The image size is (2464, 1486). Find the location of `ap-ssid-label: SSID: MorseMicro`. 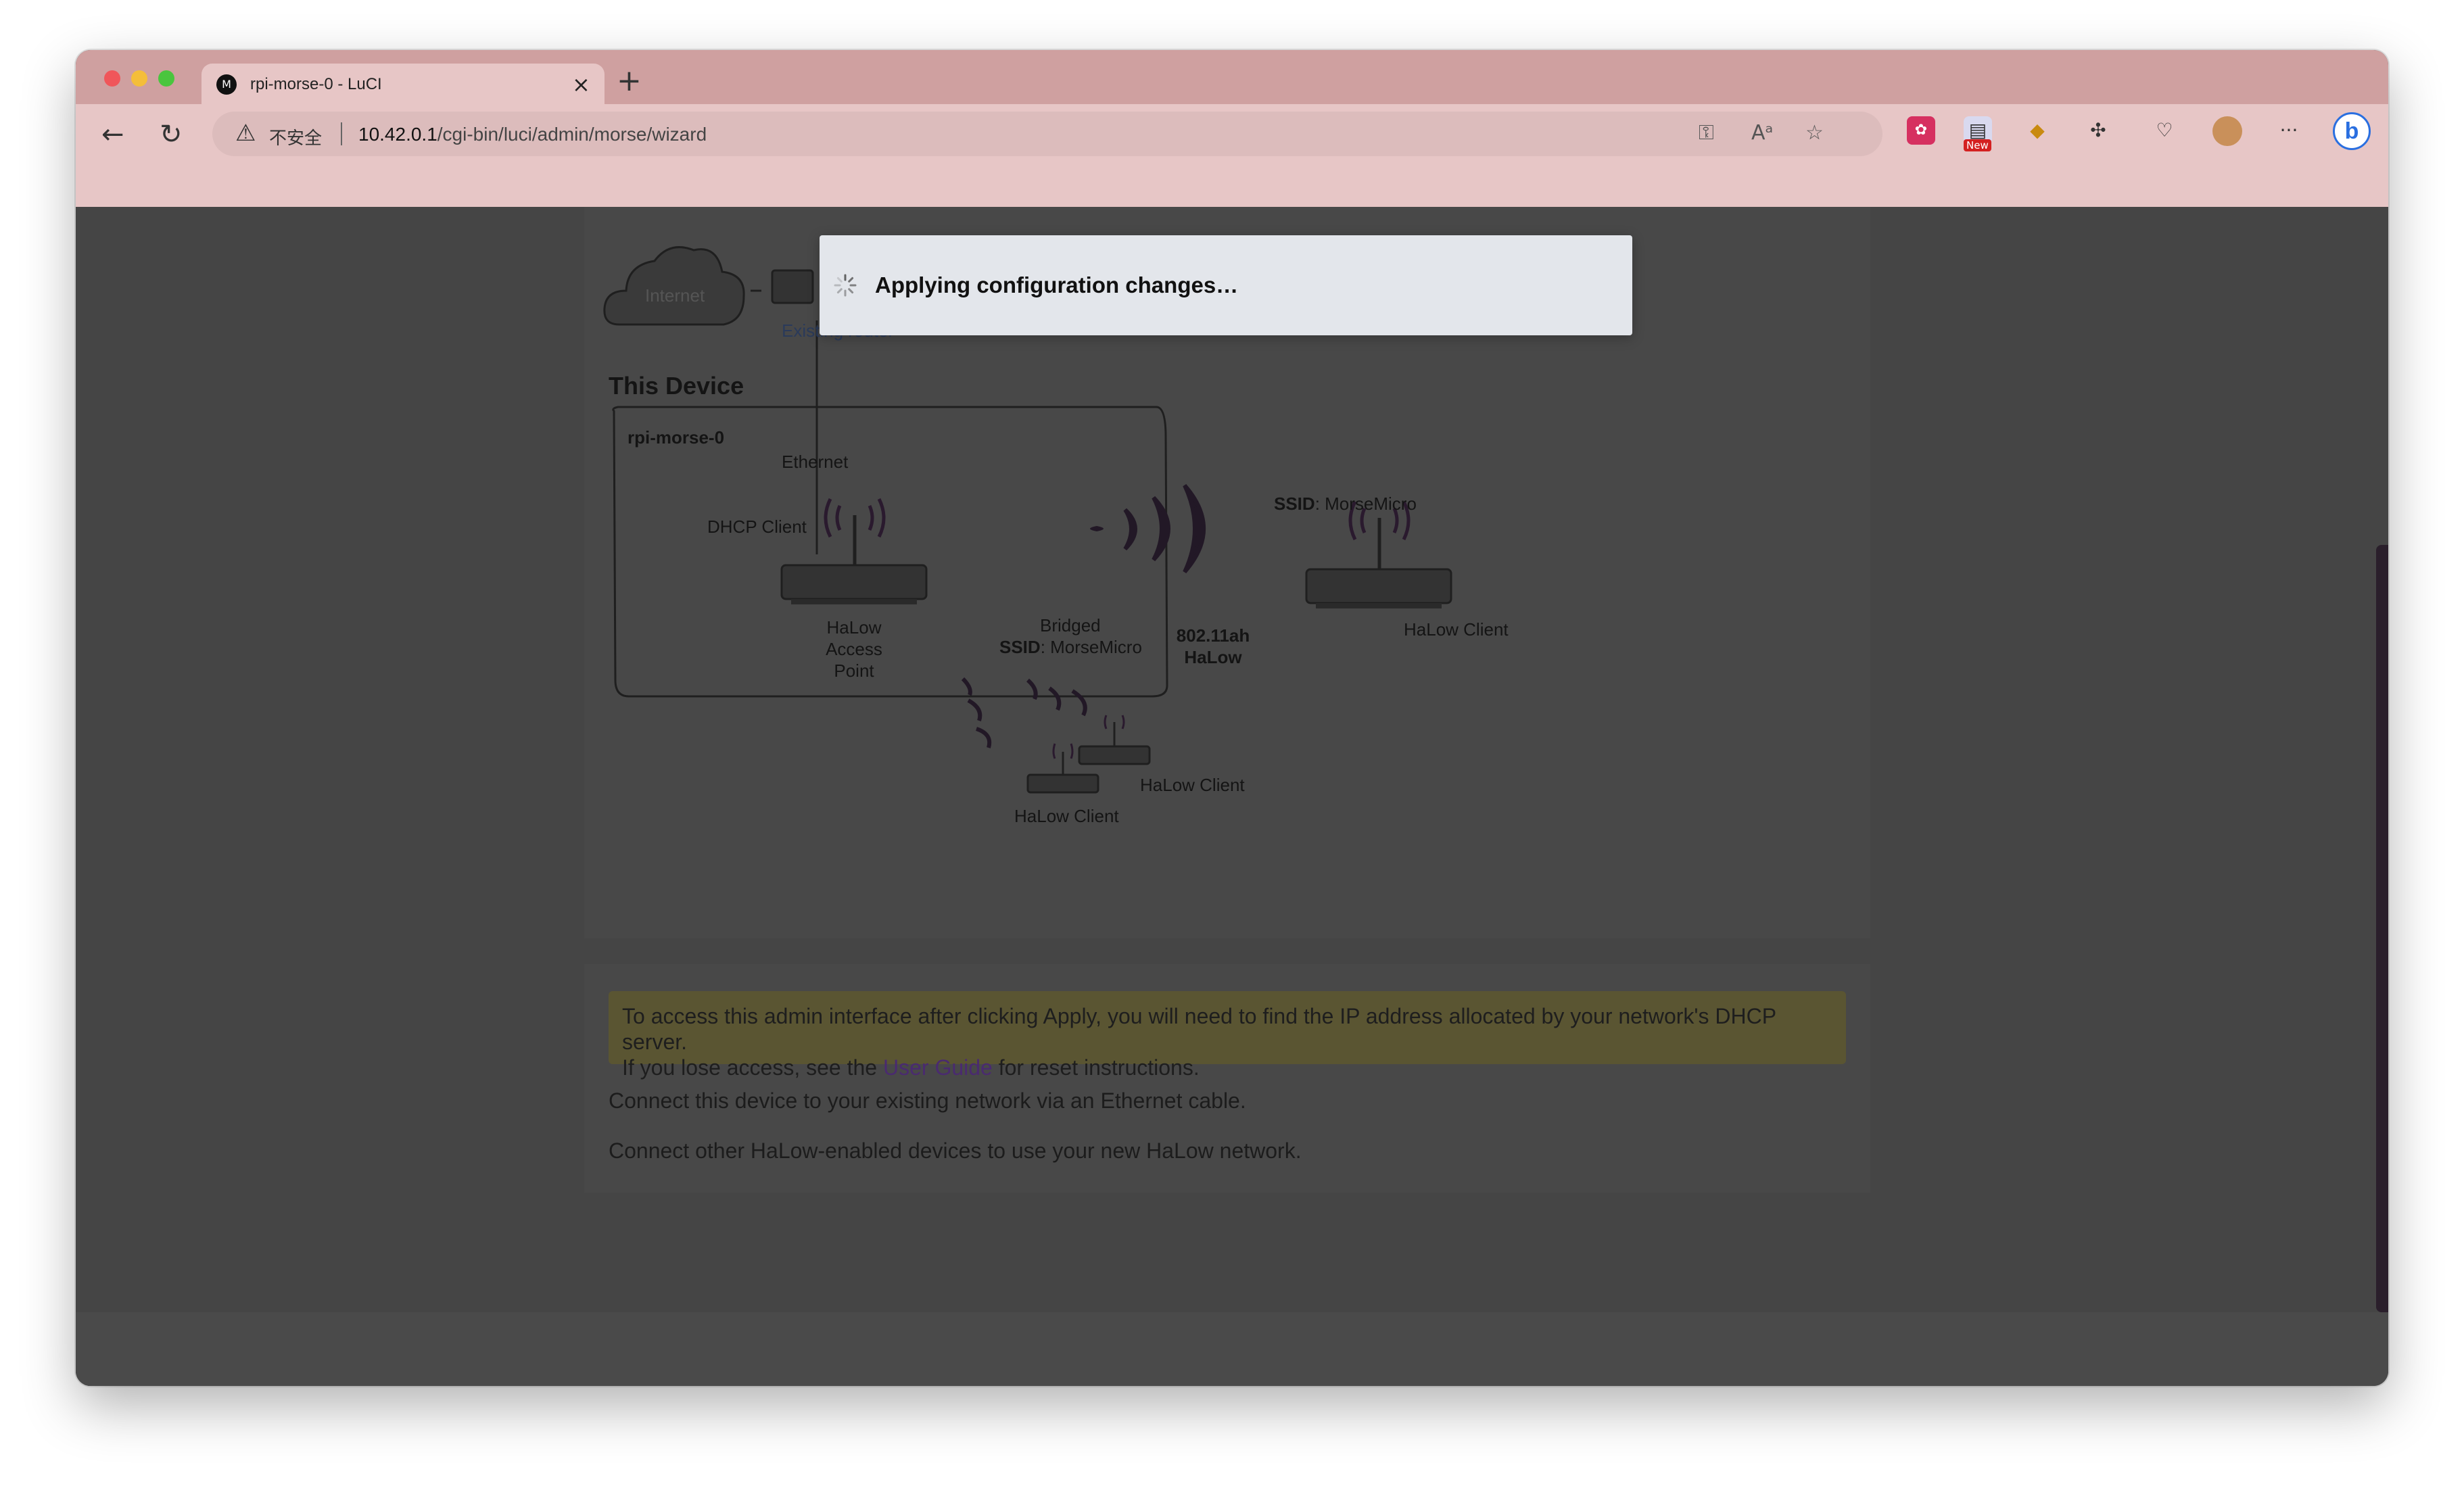

ap-ssid-label: SSID: MorseMicro is located at coordinates (1070, 647).